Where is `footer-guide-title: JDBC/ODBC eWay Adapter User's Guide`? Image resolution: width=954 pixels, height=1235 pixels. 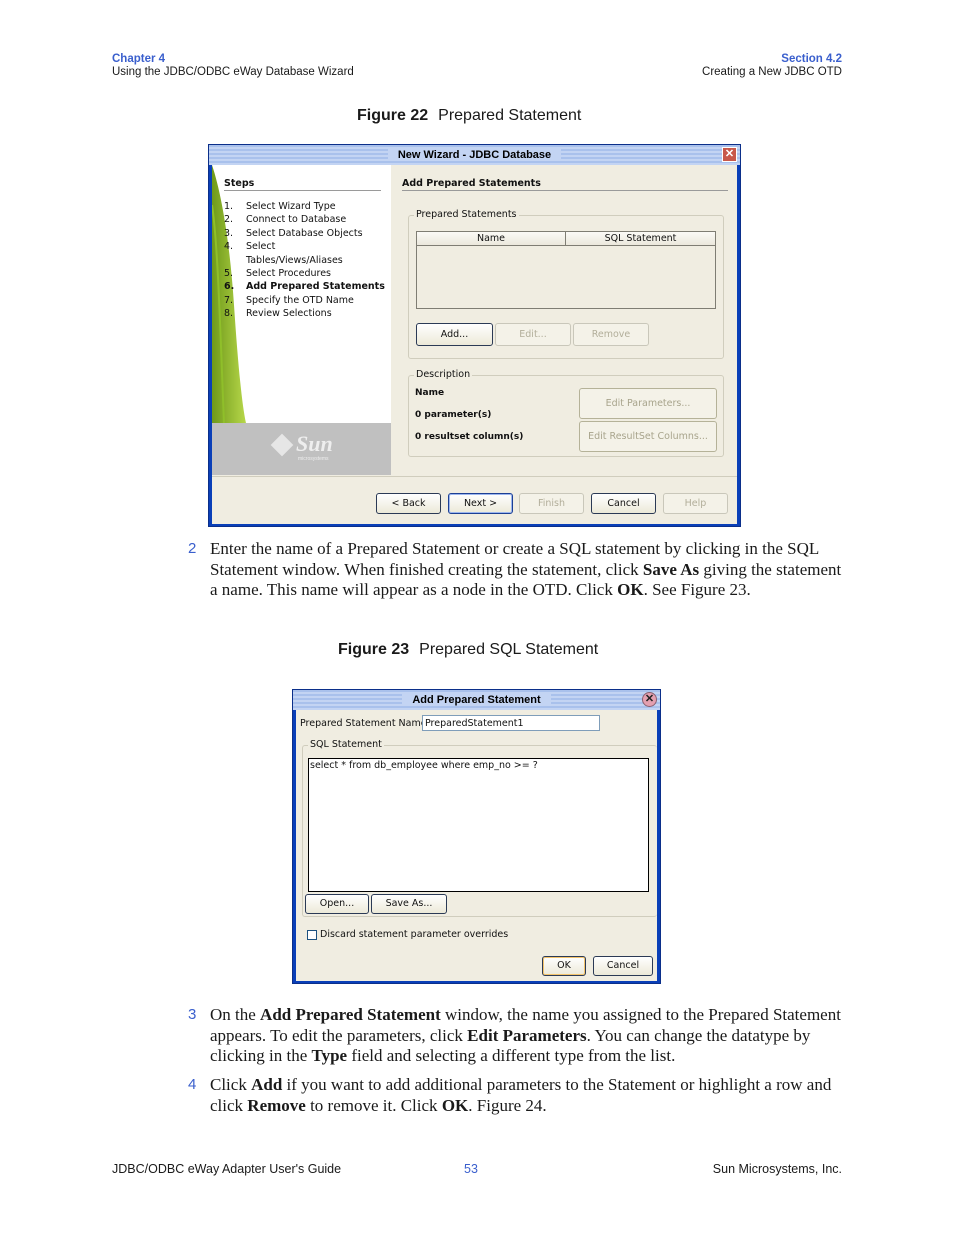 footer-guide-title: JDBC/ODBC eWay Adapter User's Guide is located at coordinates (227, 1169).